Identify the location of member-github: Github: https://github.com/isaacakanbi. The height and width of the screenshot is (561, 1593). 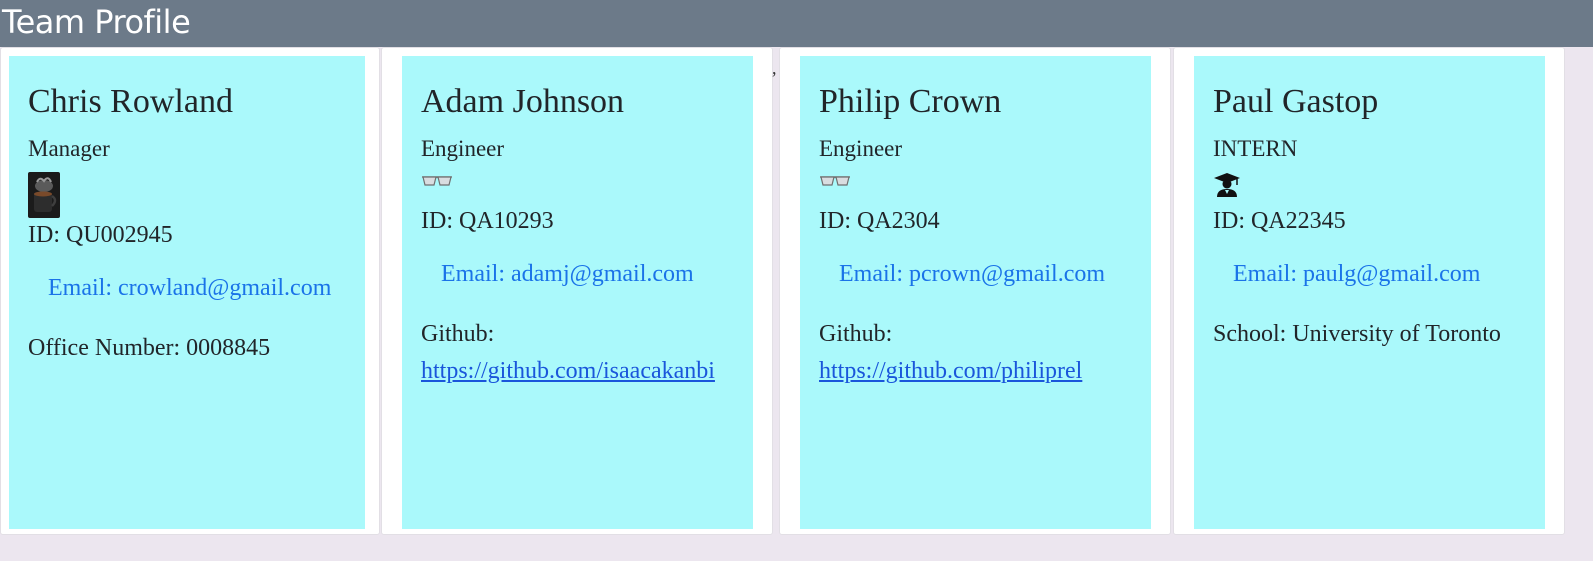
(578, 353).